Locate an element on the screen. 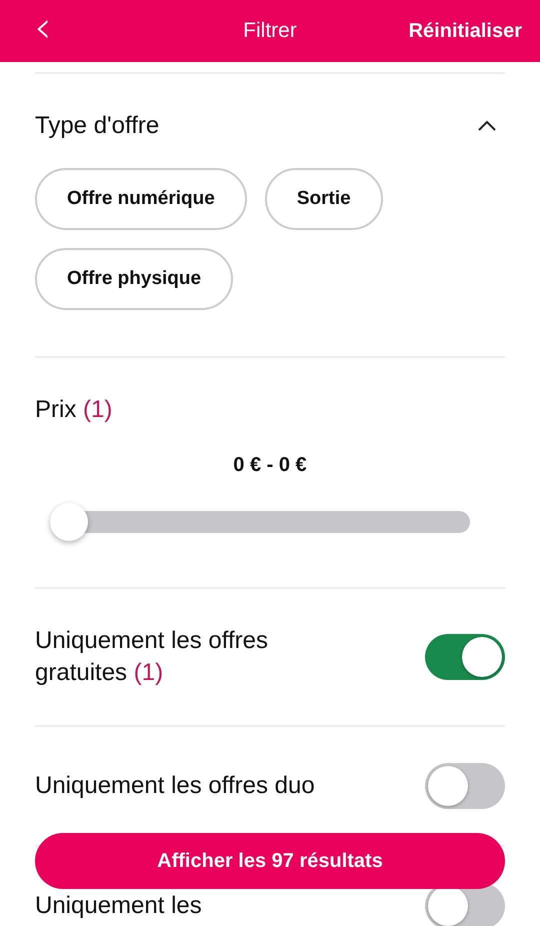 The height and width of the screenshot is (926, 540). slider-thumb is located at coordinates (69, 522).